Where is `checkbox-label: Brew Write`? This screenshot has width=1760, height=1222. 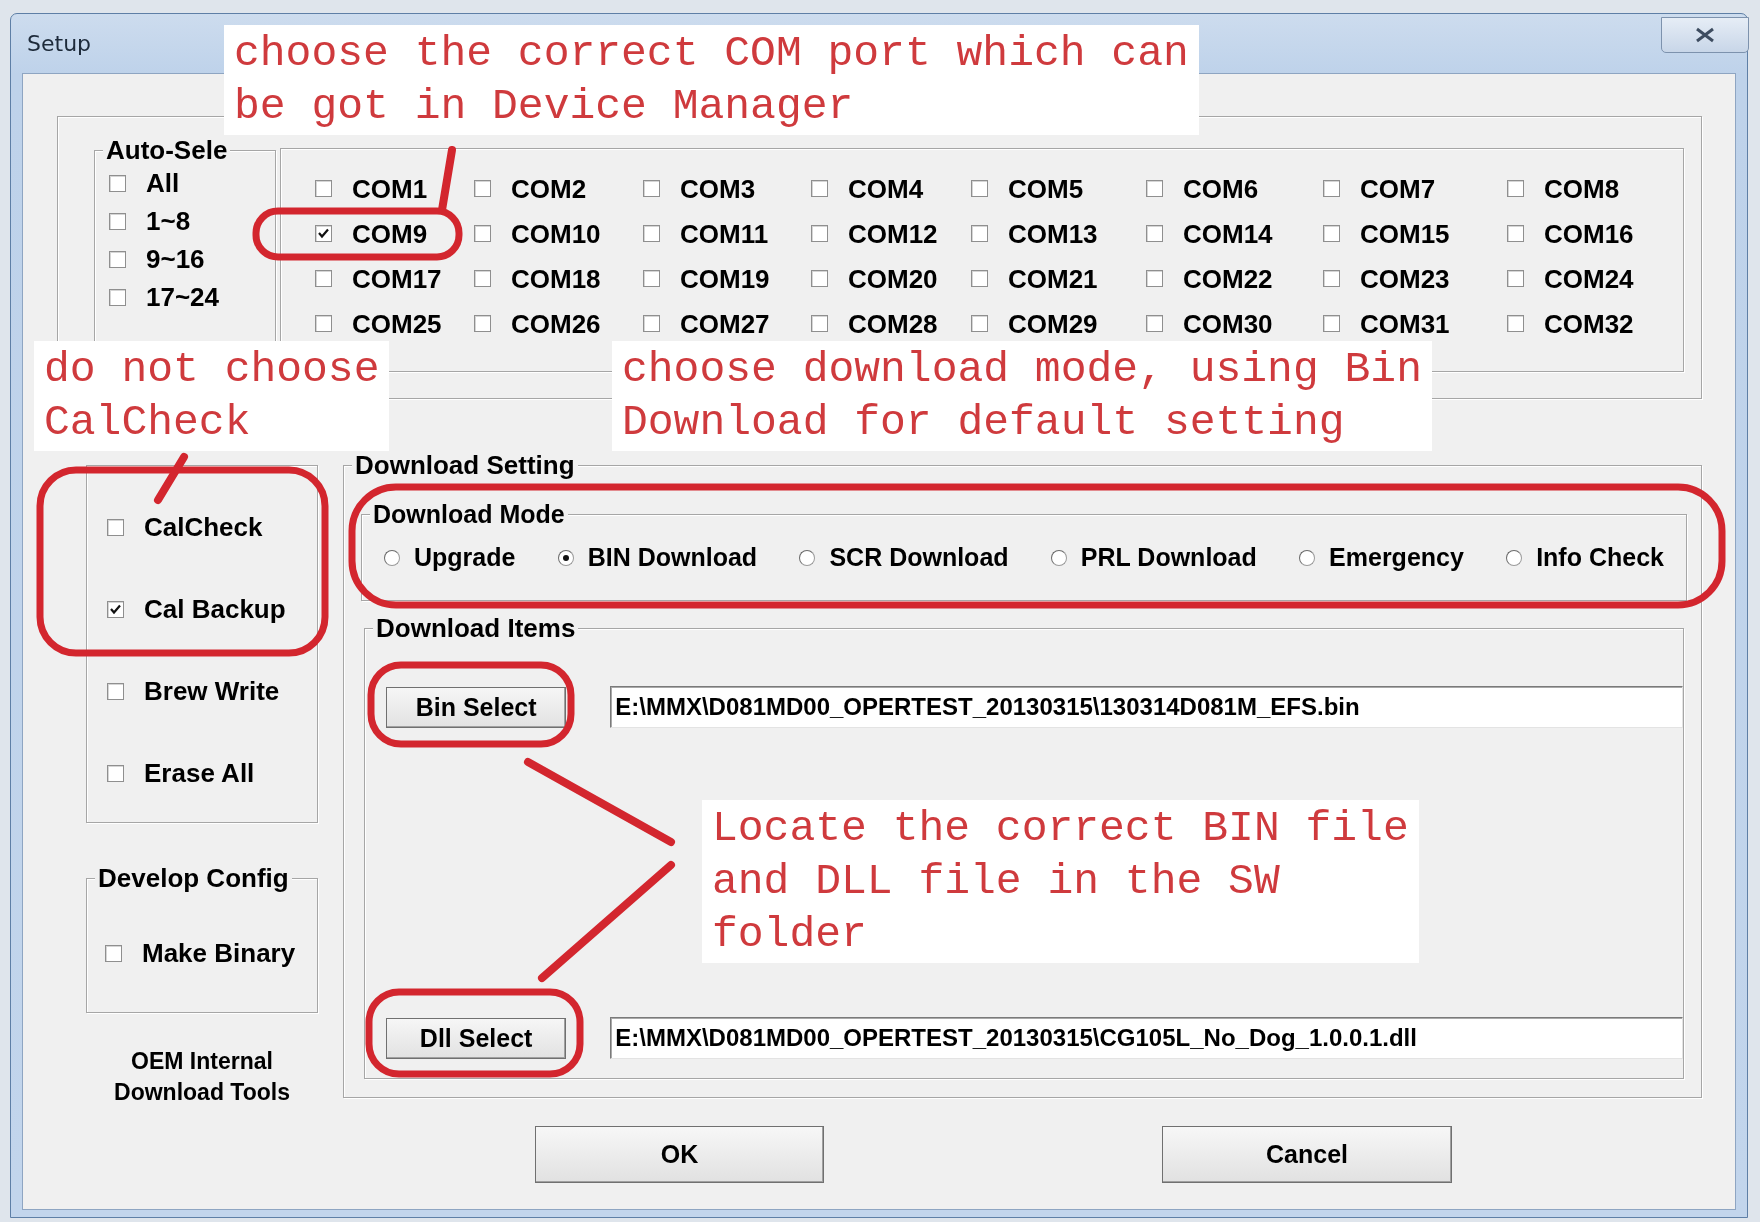 checkbox-label: Brew Write is located at coordinates (212, 691).